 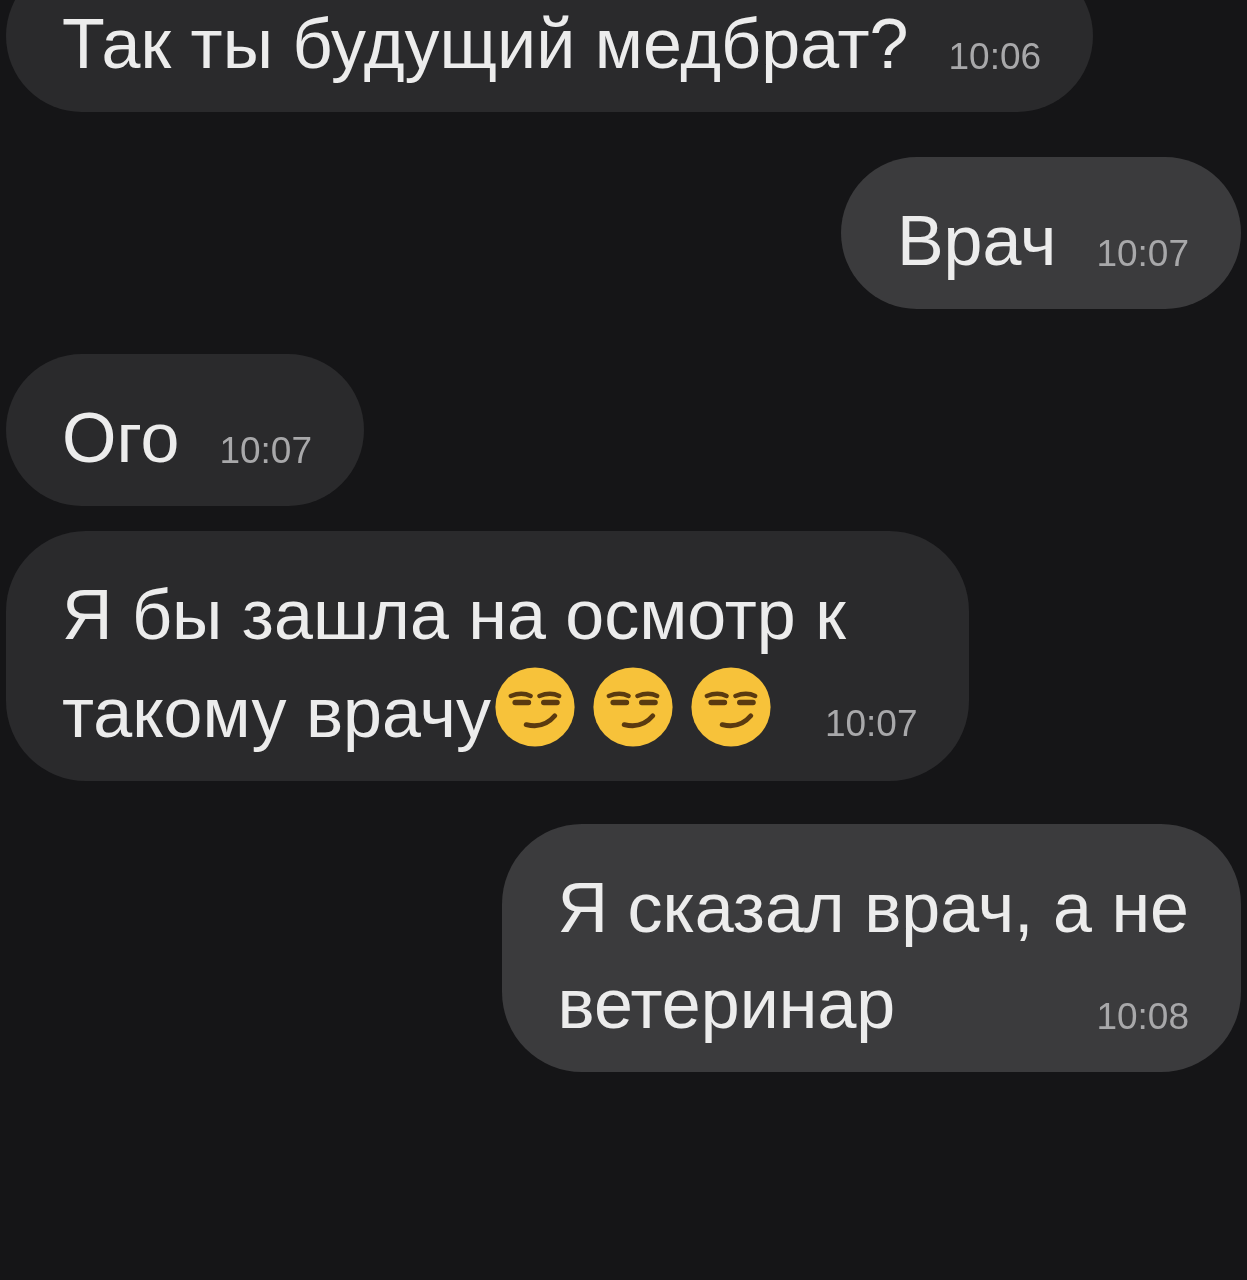 I want to click on message-text: Я бы зашла на осмотр к, so click(x=454, y=615).